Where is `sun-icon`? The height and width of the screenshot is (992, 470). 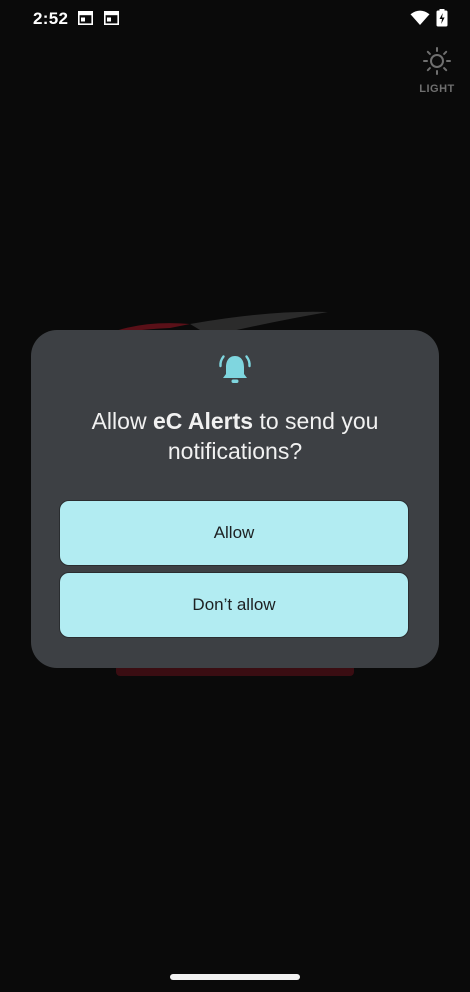
sun-icon is located at coordinates (437, 63).